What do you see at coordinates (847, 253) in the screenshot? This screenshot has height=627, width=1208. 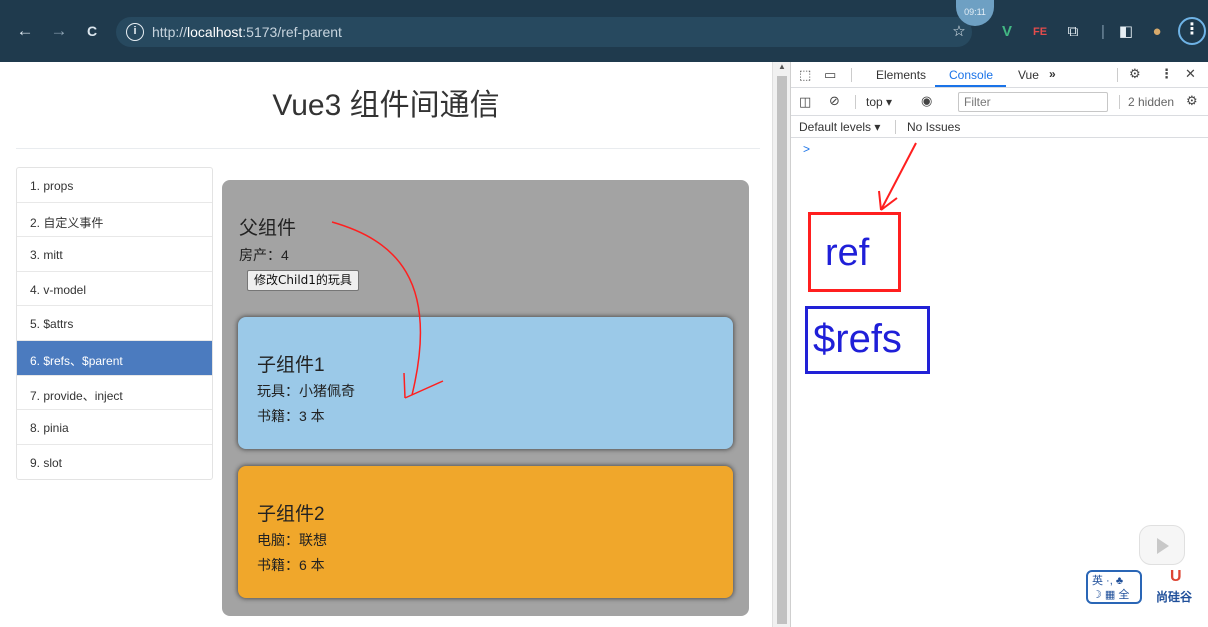 I see `annotation-ref-text: ref` at bounding box center [847, 253].